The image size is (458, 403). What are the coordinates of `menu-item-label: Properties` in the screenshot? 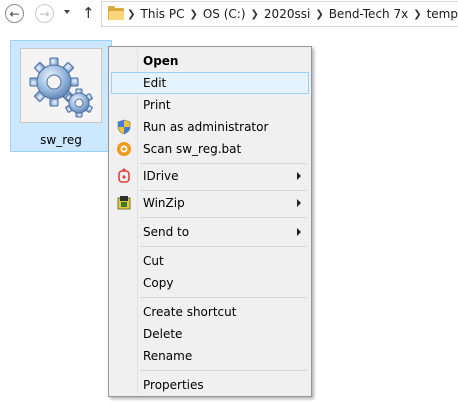 It's located at (173, 385).